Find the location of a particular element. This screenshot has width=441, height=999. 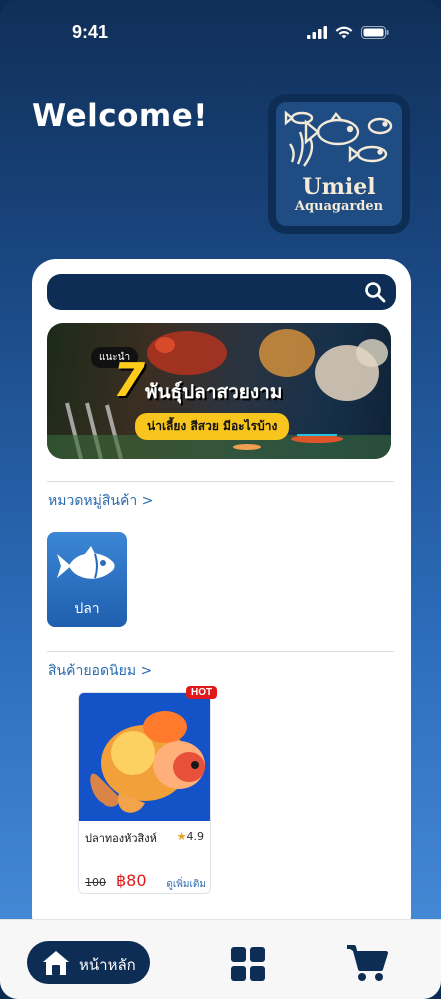

nav-home-button: หน้าหลัก is located at coordinates (88, 962).